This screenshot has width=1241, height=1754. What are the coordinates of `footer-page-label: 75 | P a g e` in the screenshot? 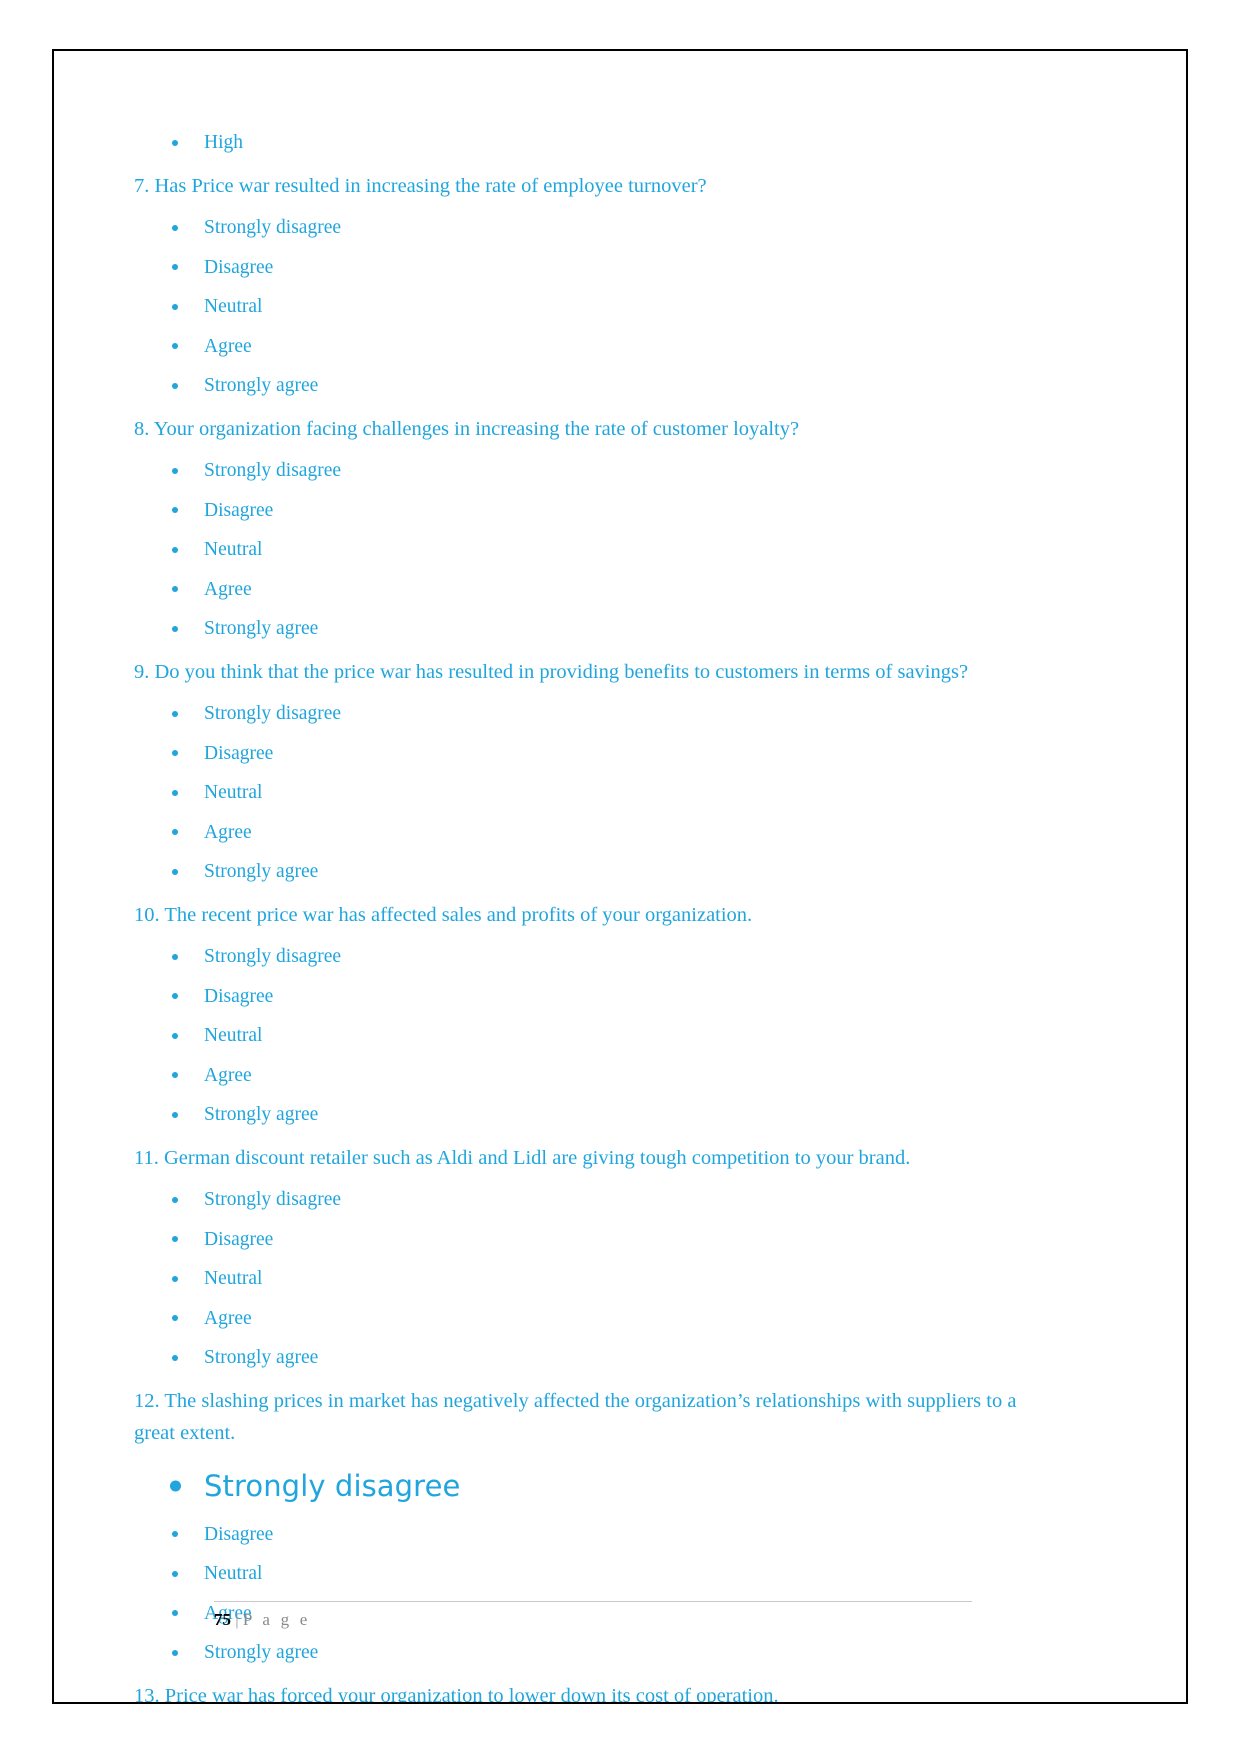 It's located at (593, 1620).